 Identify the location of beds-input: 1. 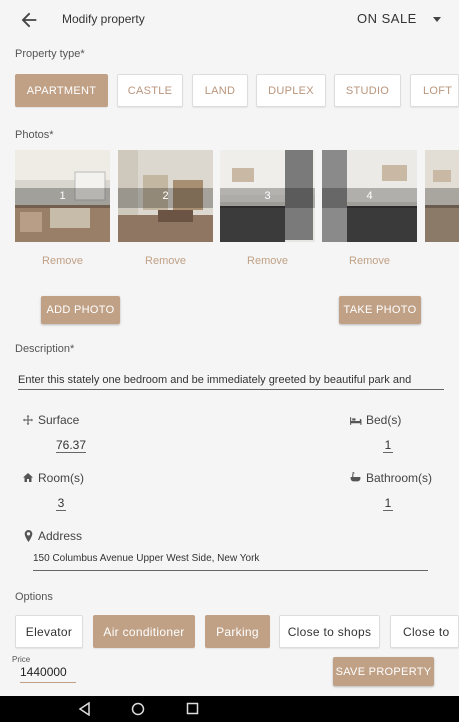
(388, 445).